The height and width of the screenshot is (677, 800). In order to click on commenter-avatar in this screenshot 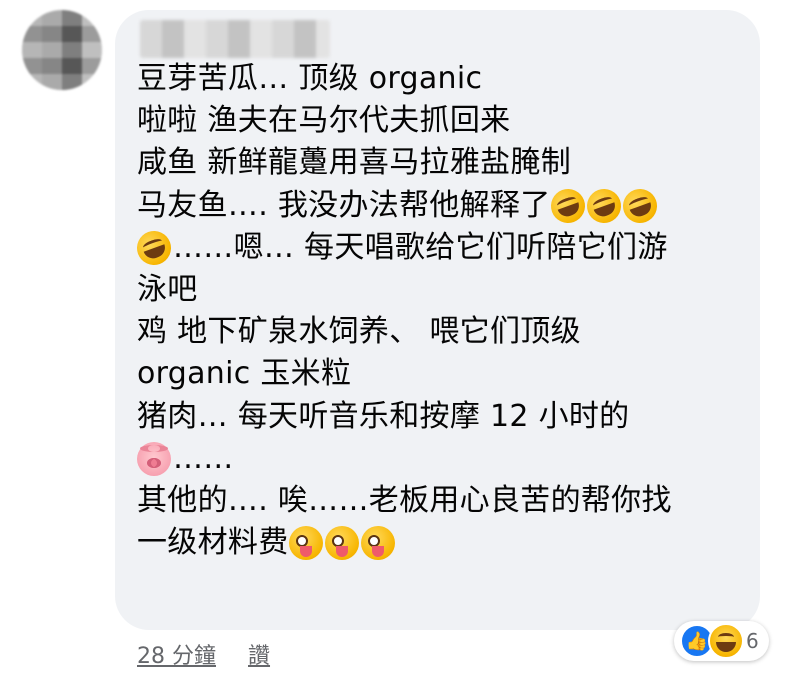, I will do `click(62, 50)`.